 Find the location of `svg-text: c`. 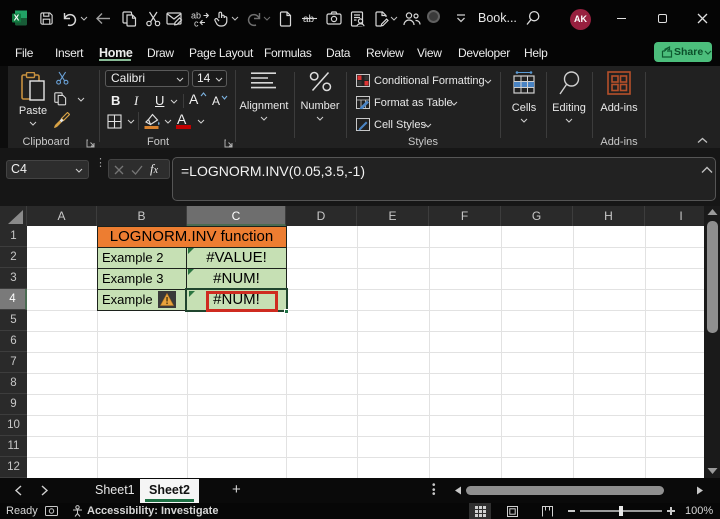

svg-text: c is located at coordinates (196, 23).